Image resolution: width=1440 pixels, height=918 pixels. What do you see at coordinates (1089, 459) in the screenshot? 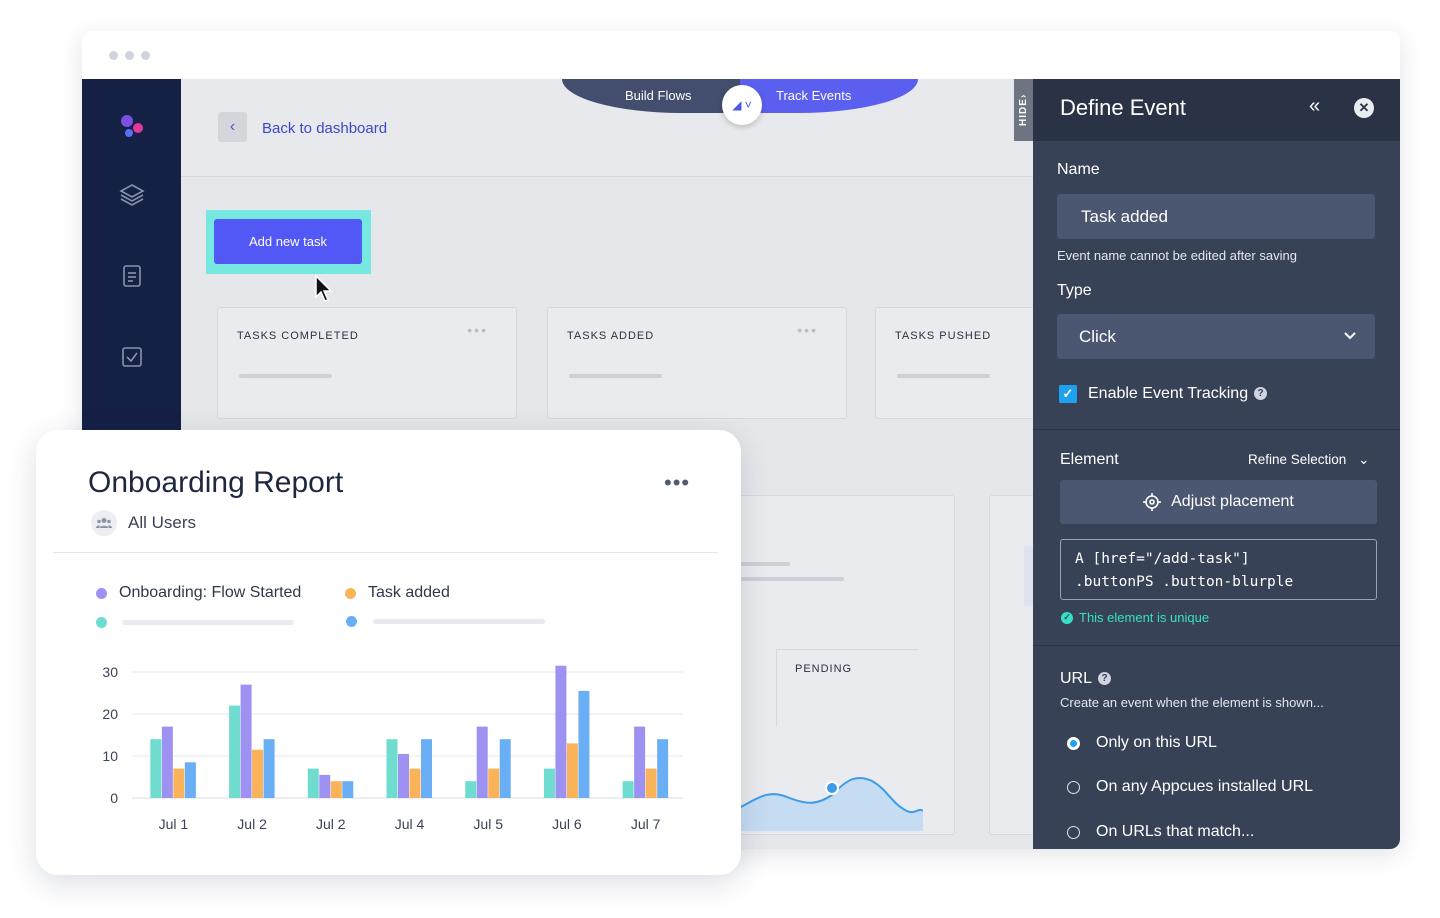
I see `element-label: Element` at bounding box center [1089, 459].